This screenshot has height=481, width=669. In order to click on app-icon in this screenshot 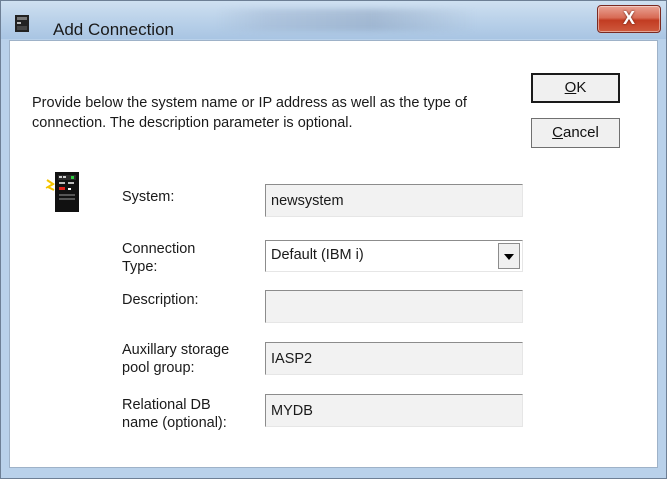, I will do `click(22, 23)`.